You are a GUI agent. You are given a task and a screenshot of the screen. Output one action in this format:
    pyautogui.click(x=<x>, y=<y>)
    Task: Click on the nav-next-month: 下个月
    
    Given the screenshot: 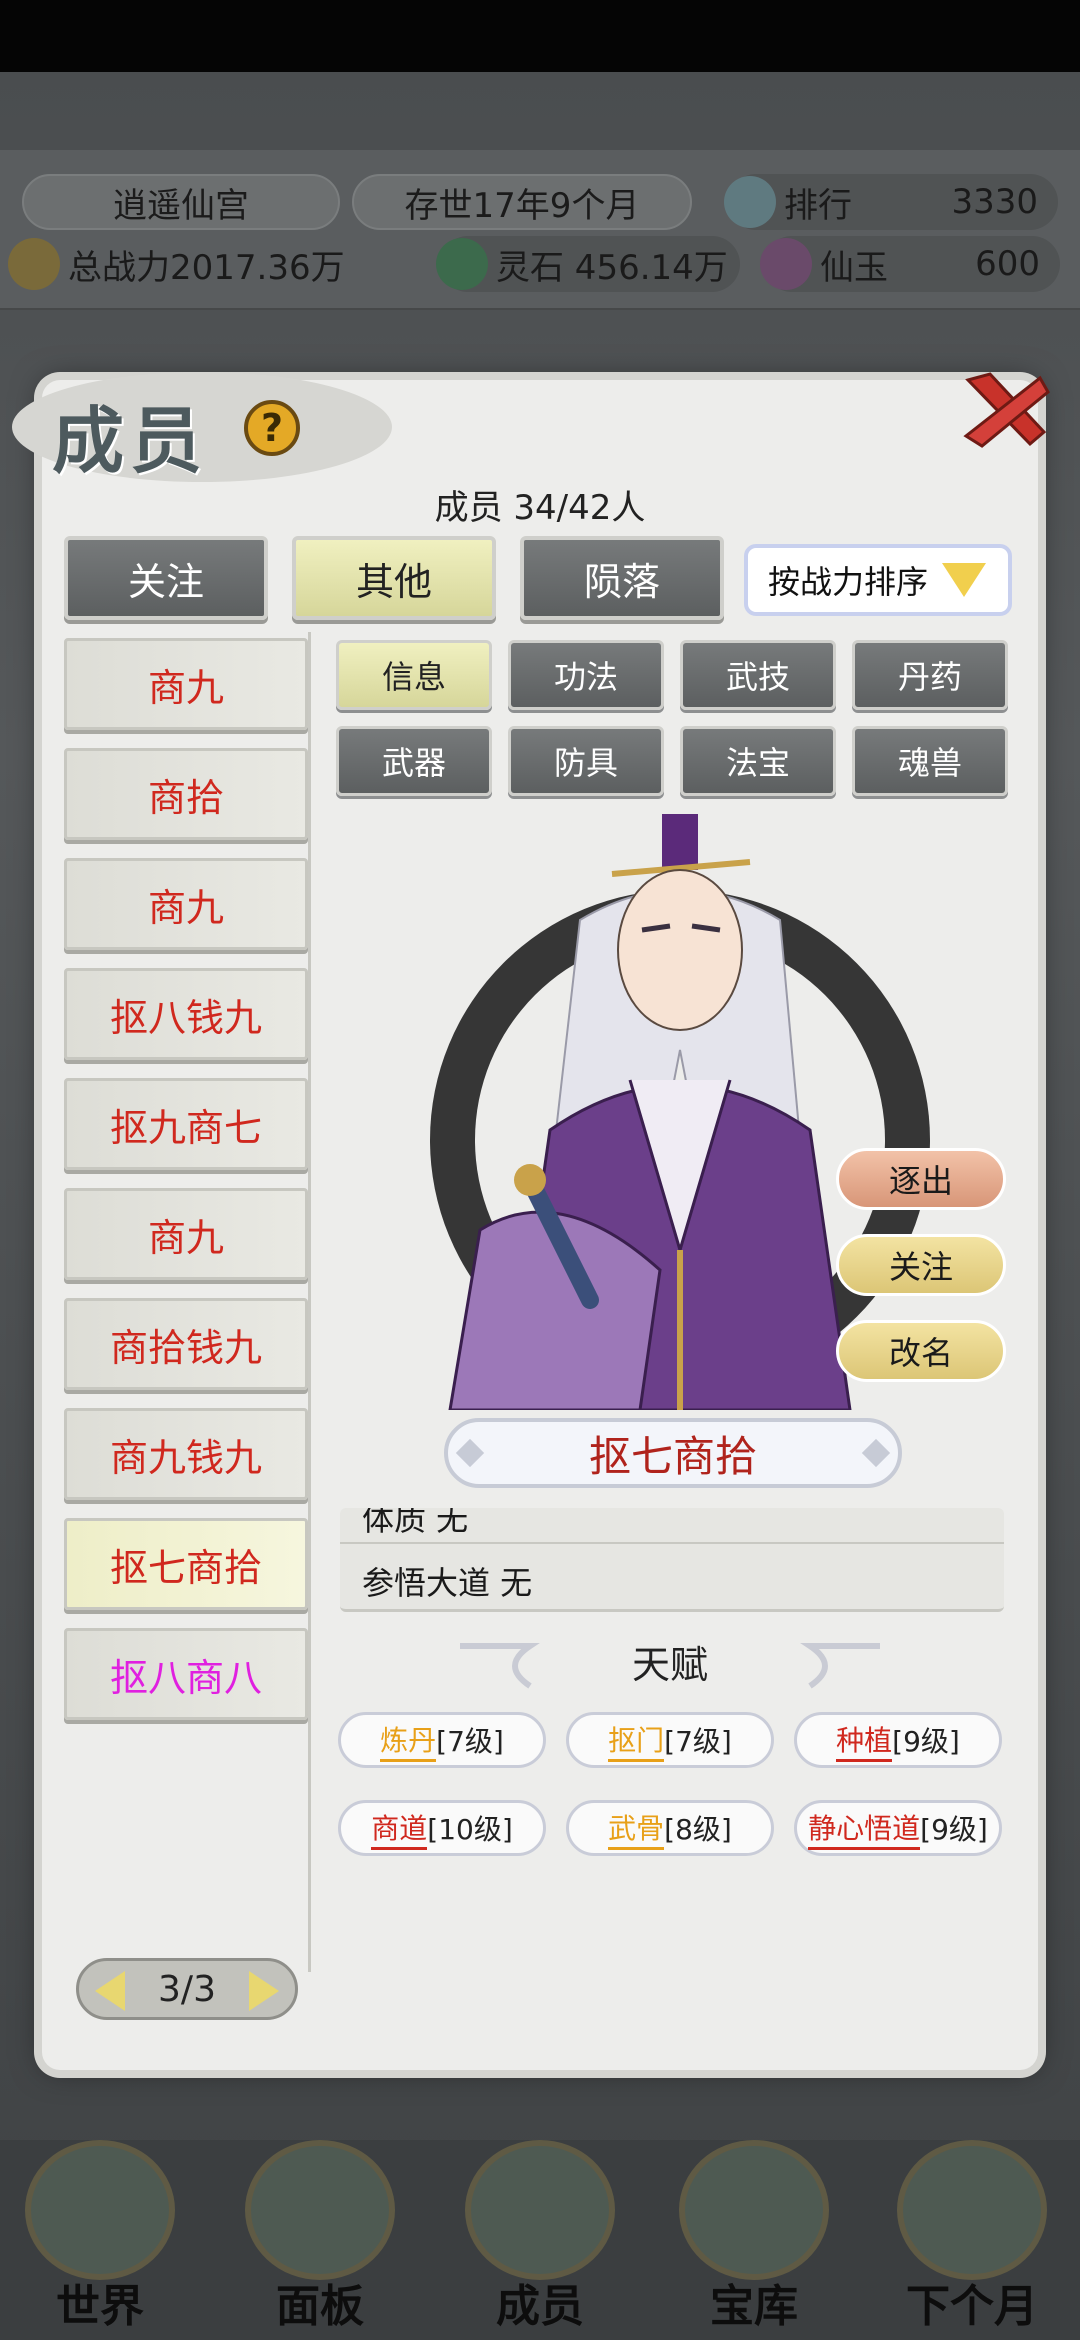 What is the action you would take?
    pyautogui.click(x=972, y=2240)
    